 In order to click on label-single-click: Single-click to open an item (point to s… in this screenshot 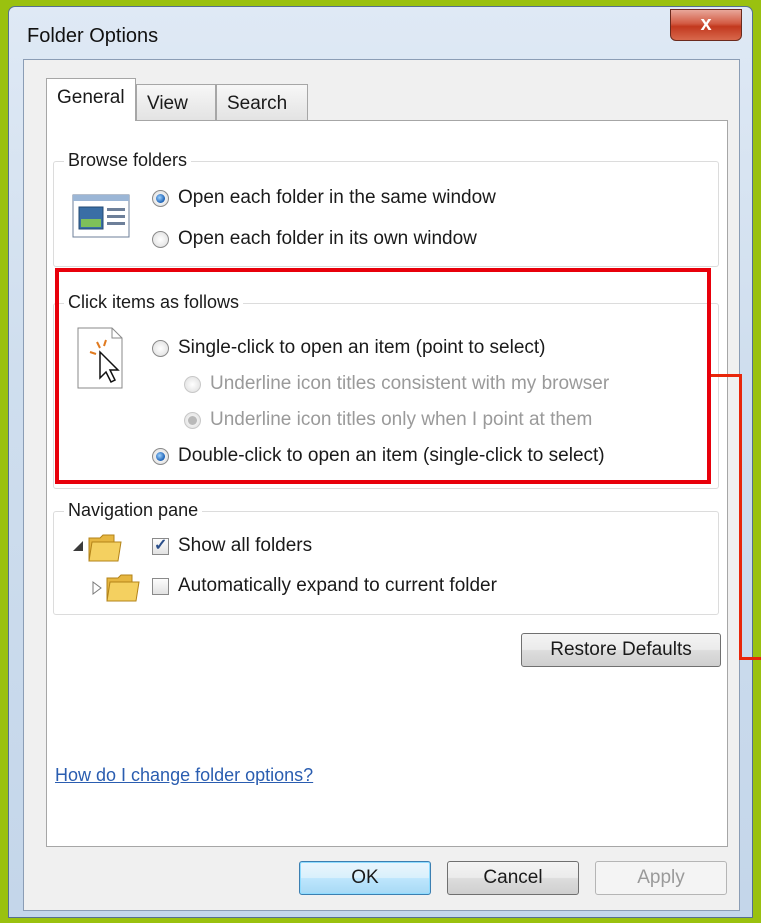, I will do `click(362, 348)`.